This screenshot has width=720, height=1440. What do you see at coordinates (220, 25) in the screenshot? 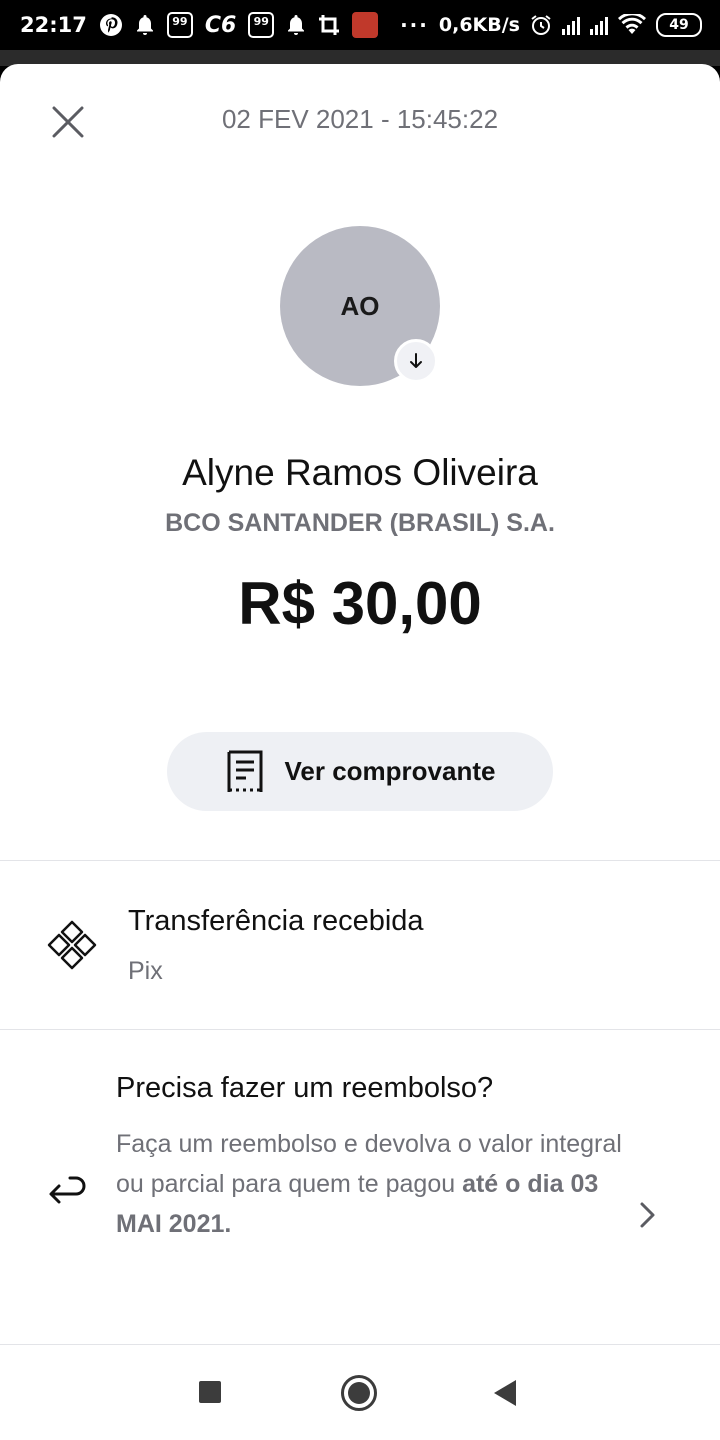
I see `carrier-logo: C6` at bounding box center [220, 25].